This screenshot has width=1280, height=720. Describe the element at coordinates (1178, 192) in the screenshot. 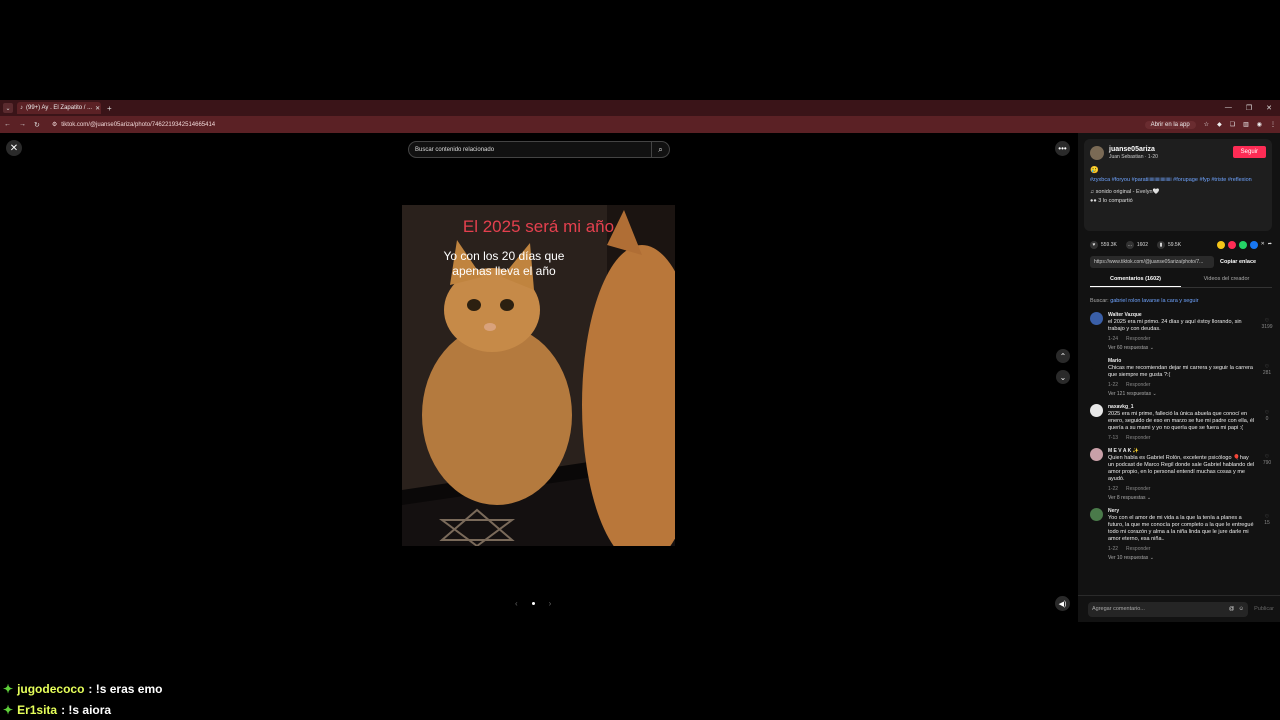

I see `sound-link: ♫ sonido original - Evelyn🤍` at that location.